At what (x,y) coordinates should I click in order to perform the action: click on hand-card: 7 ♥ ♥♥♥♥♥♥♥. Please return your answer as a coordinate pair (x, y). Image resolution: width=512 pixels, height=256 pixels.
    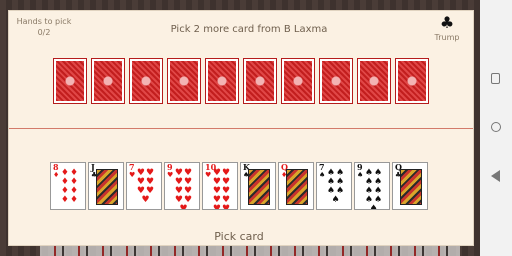
    Looking at the image, I should click on (144, 186).